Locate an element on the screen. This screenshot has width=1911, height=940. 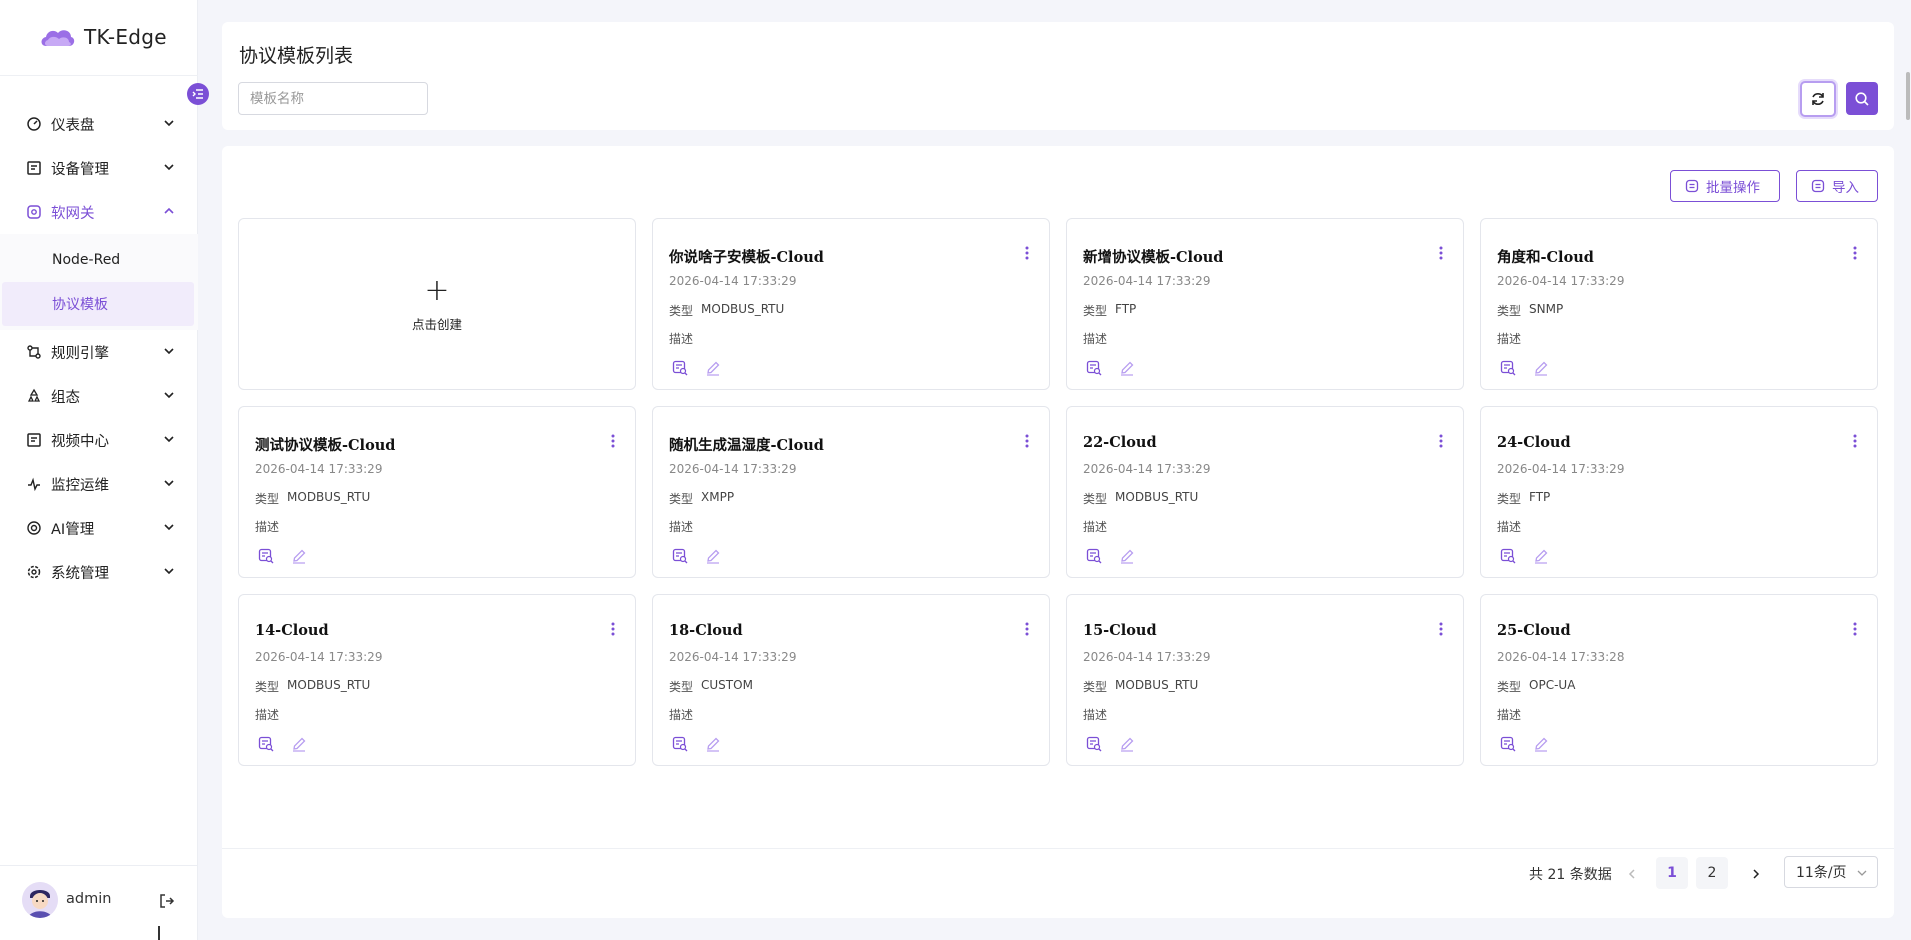
card-title: 18-Cloud is located at coordinates (706, 630).